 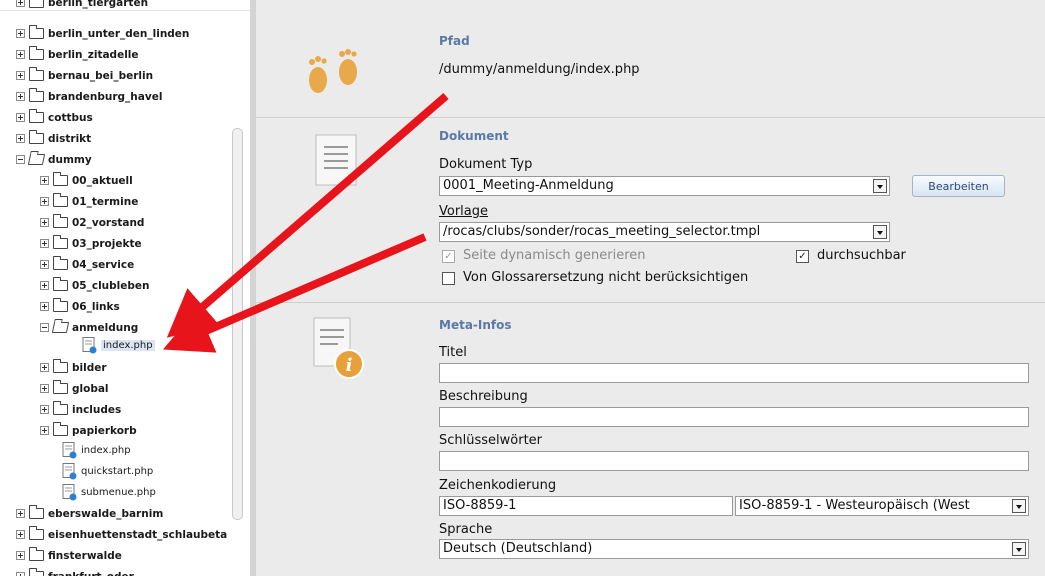 I want to click on tree-item-label: 03_projekte, so click(x=107, y=243).